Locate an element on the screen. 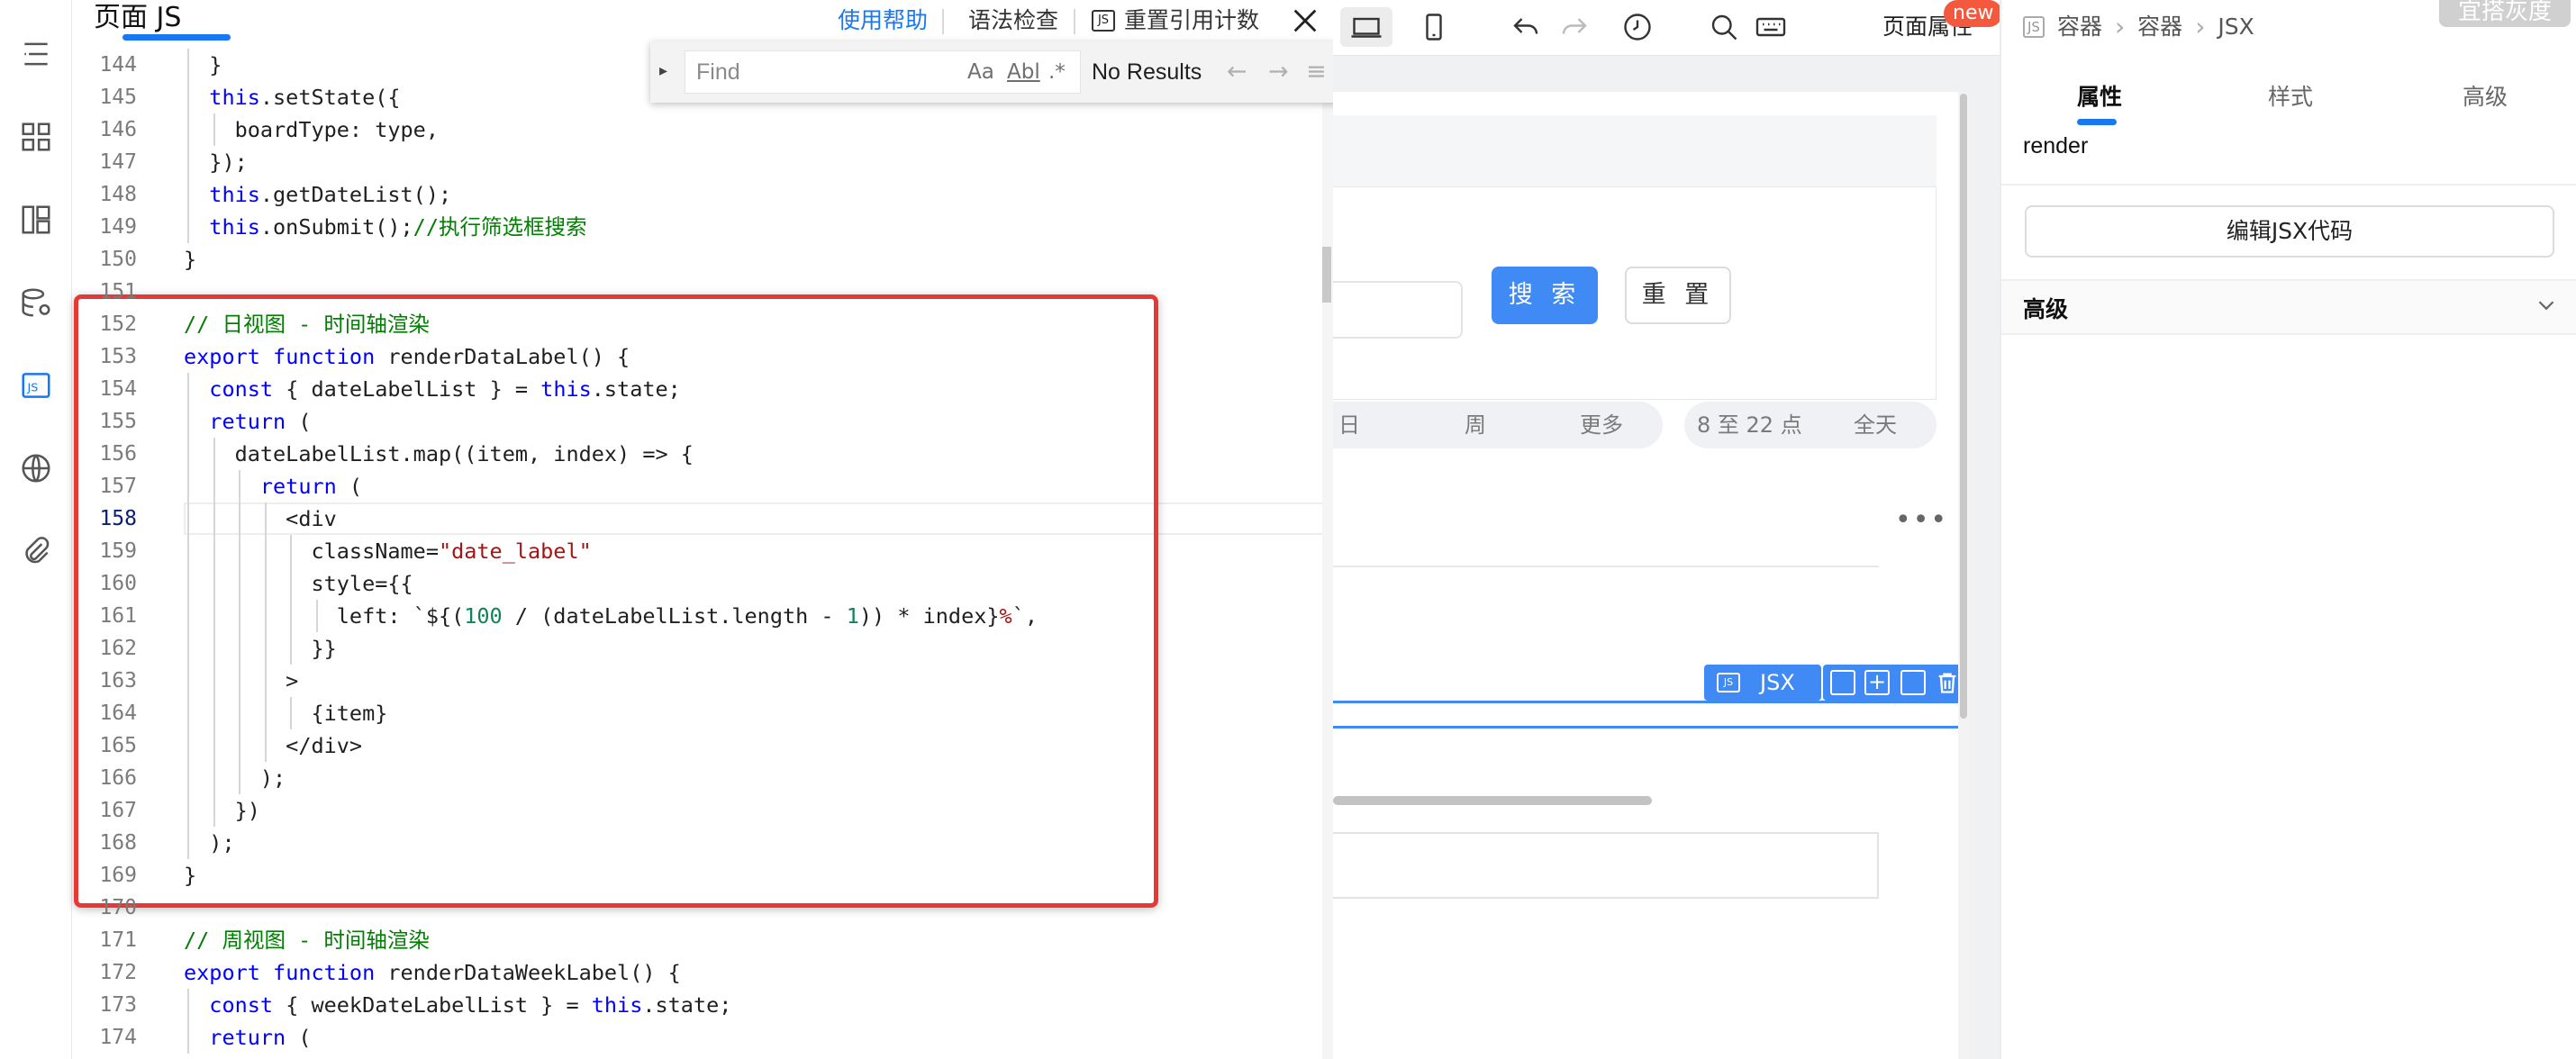  code-line: <div is located at coordinates (260, 518).